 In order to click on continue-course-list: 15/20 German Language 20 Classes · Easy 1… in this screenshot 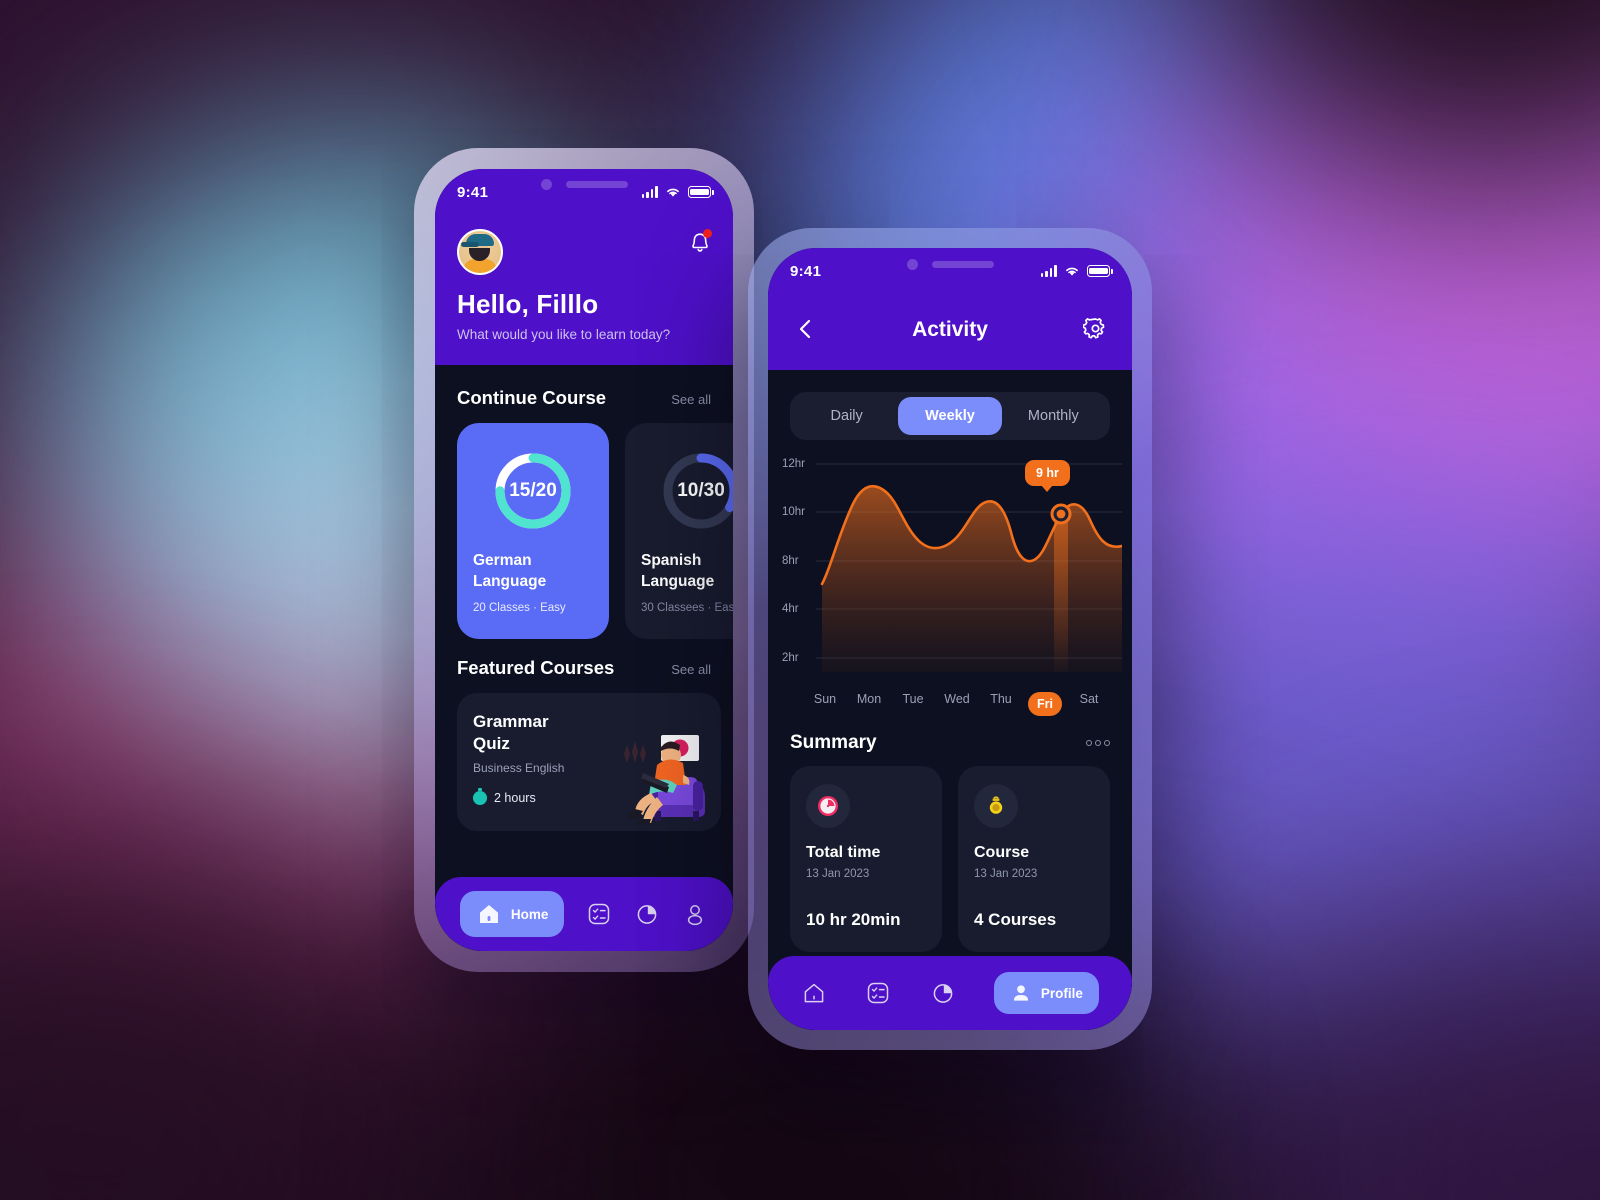, I will do `click(584, 524)`.